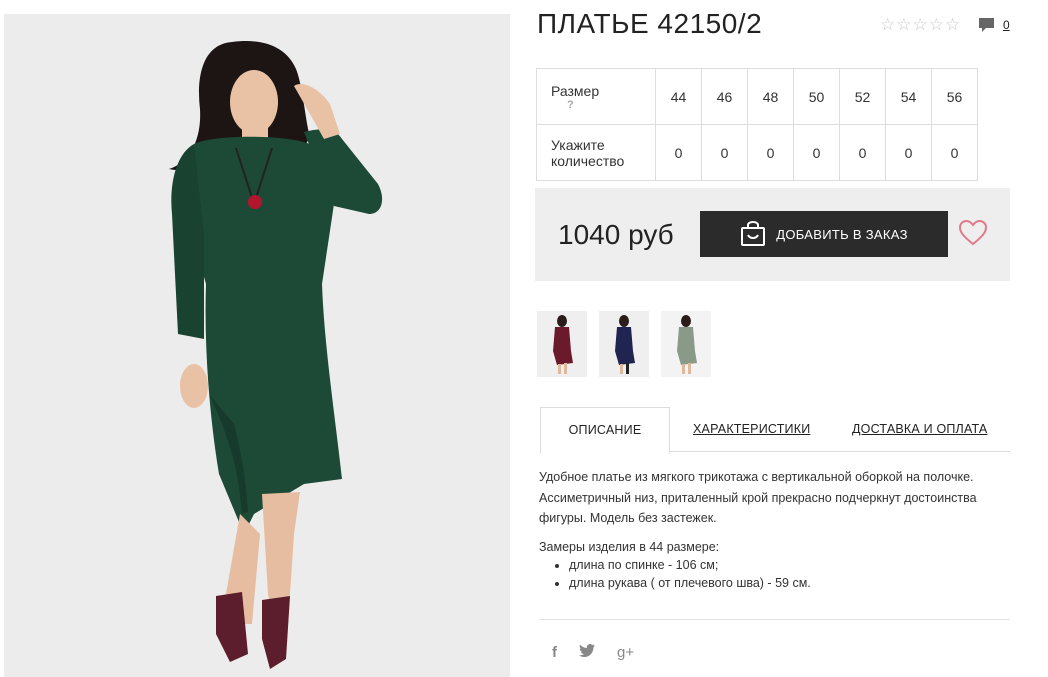 The height and width of the screenshot is (677, 1048). What do you see at coordinates (954, 96) in the screenshot?
I see `size-cell: 56` at bounding box center [954, 96].